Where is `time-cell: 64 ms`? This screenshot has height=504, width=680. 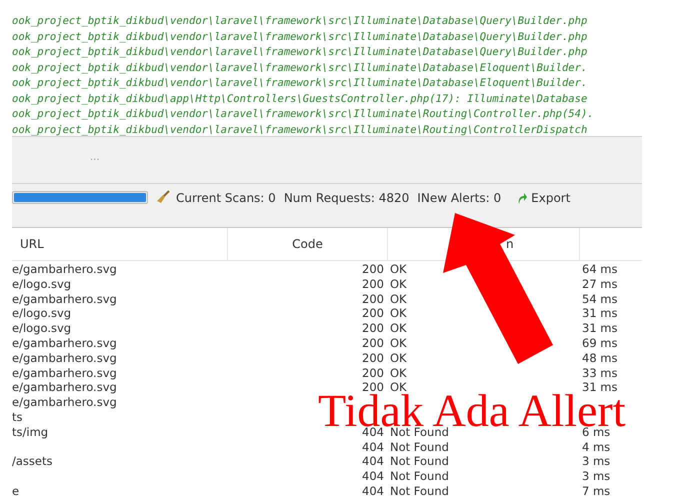 time-cell: 64 ms is located at coordinates (600, 269).